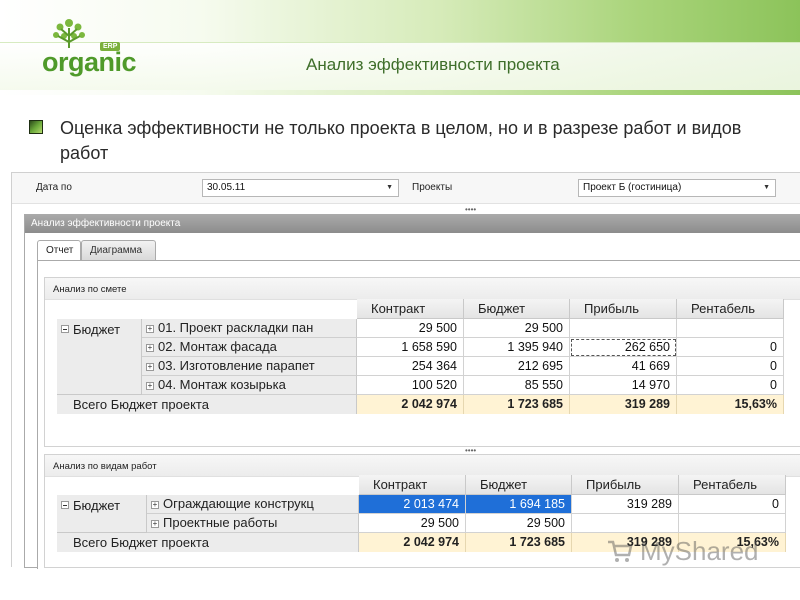 Image resolution: width=800 pixels, height=600 pixels. Describe the element at coordinates (54, 187) in the screenshot. I see `date-label: Дата по` at that location.